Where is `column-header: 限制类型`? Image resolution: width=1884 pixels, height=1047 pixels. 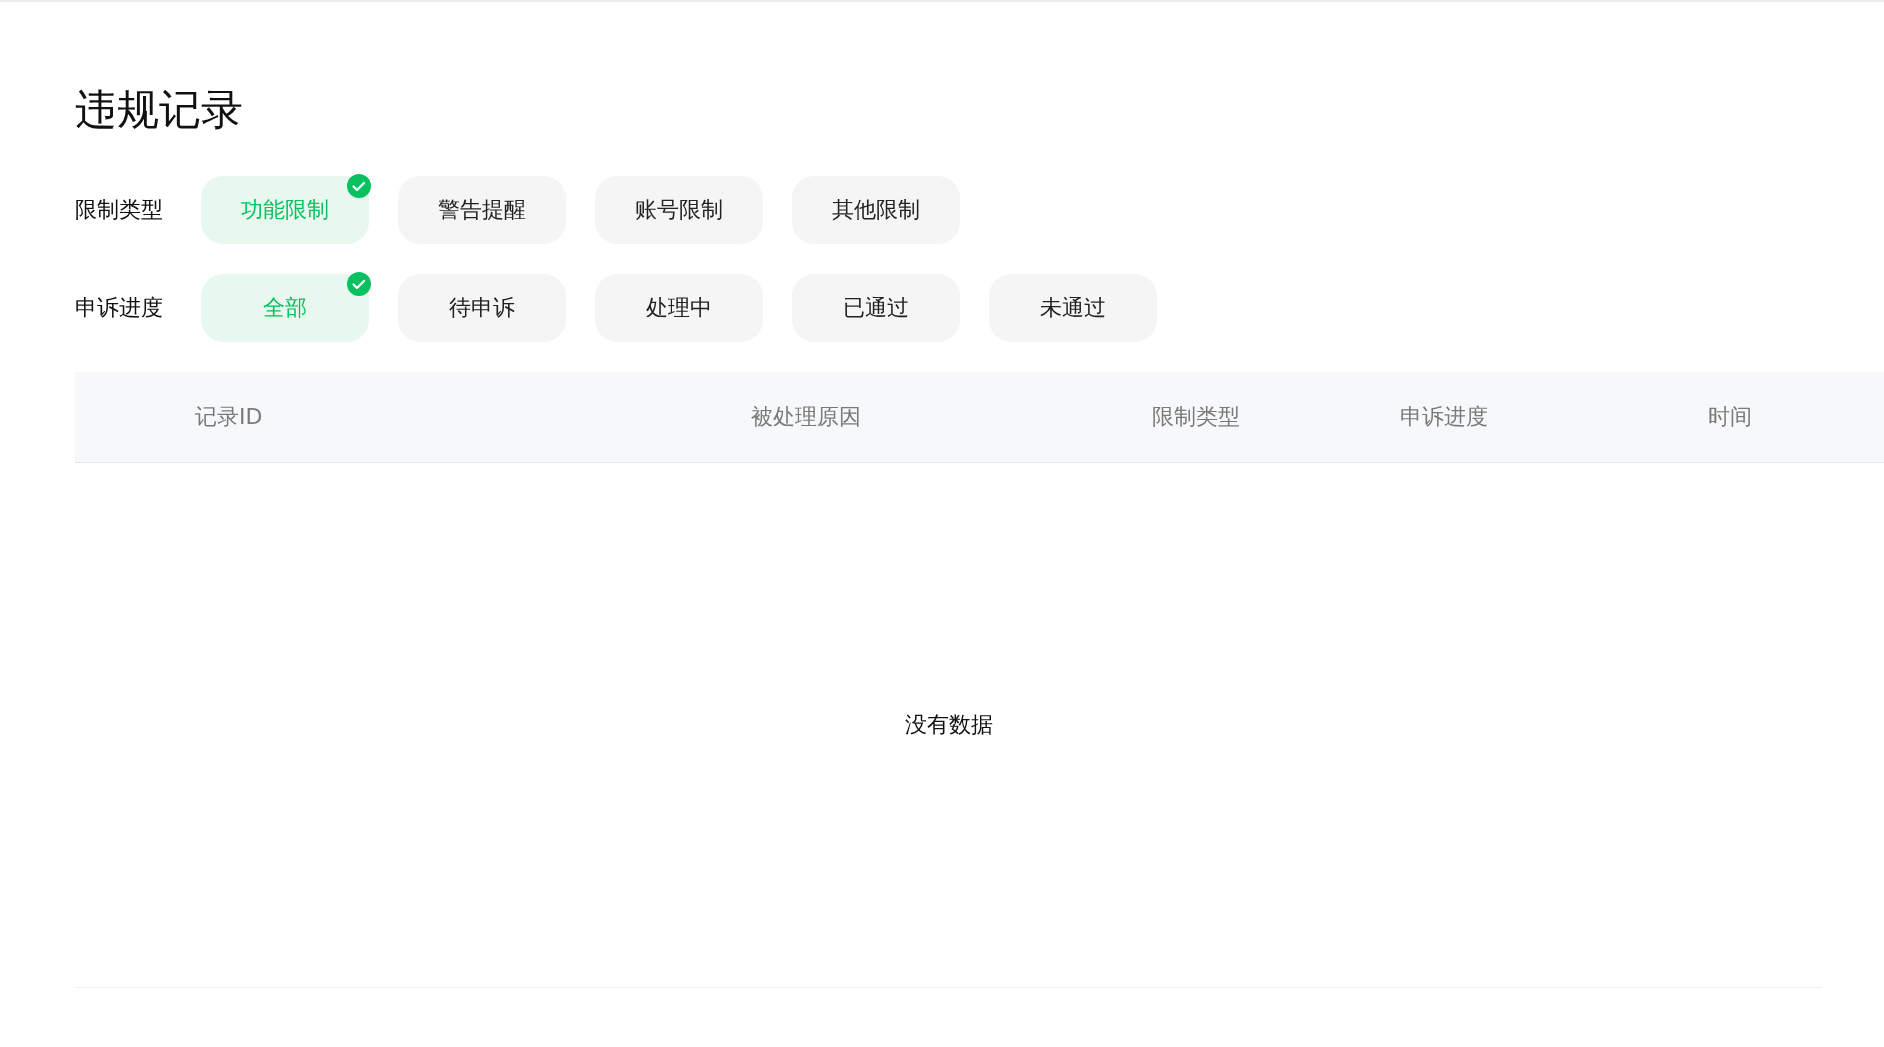 column-header: 限制类型 is located at coordinates (1195, 417).